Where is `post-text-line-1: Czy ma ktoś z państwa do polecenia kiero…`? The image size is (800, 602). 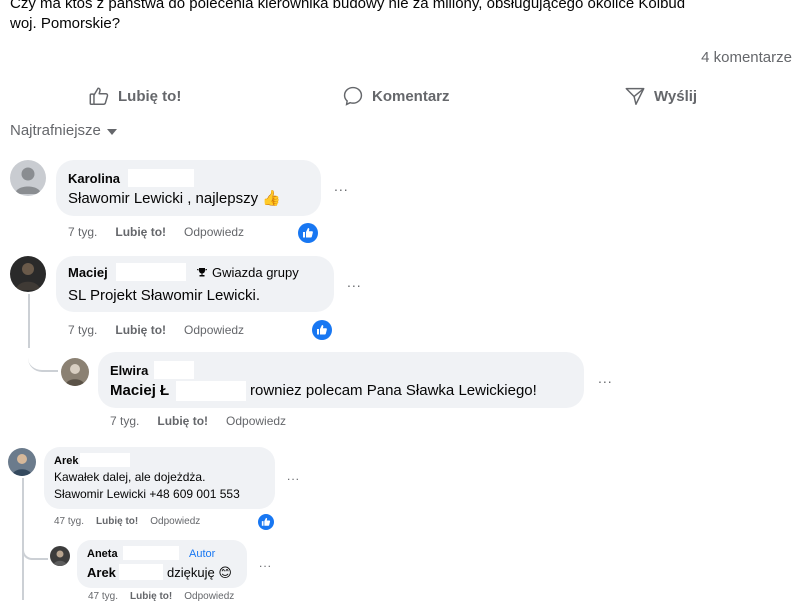
post-text-line-1: Czy ma ktoś z państwa do polecenia kiero… is located at coordinates (348, 6).